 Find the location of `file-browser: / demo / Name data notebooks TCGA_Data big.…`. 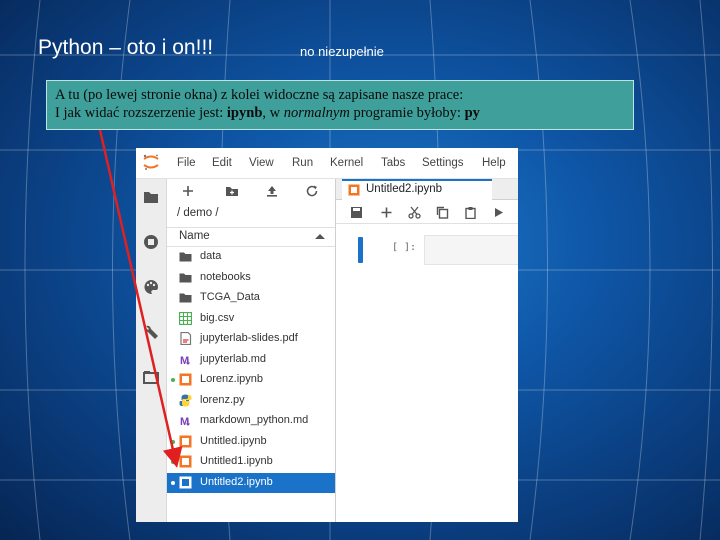

file-browser: / demo / Name data notebooks TCGA_Data big.… is located at coordinates (251, 350).